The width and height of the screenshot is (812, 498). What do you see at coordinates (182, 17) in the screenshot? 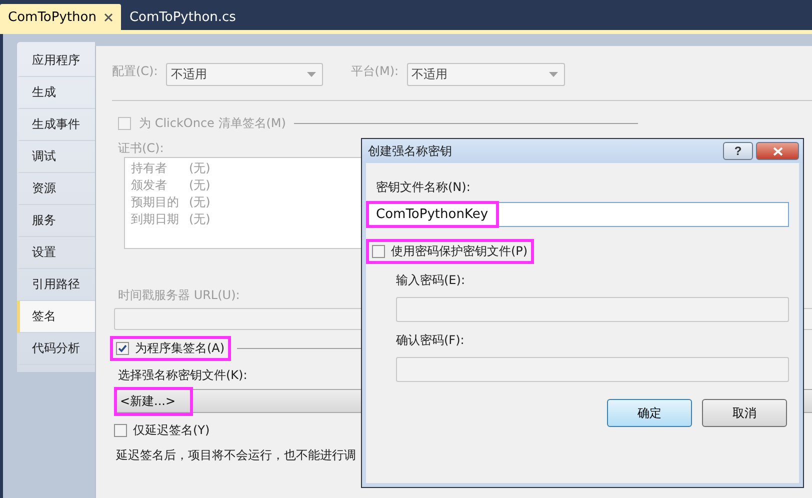
I see `document-tab: ComToPython.cs` at bounding box center [182, 17].